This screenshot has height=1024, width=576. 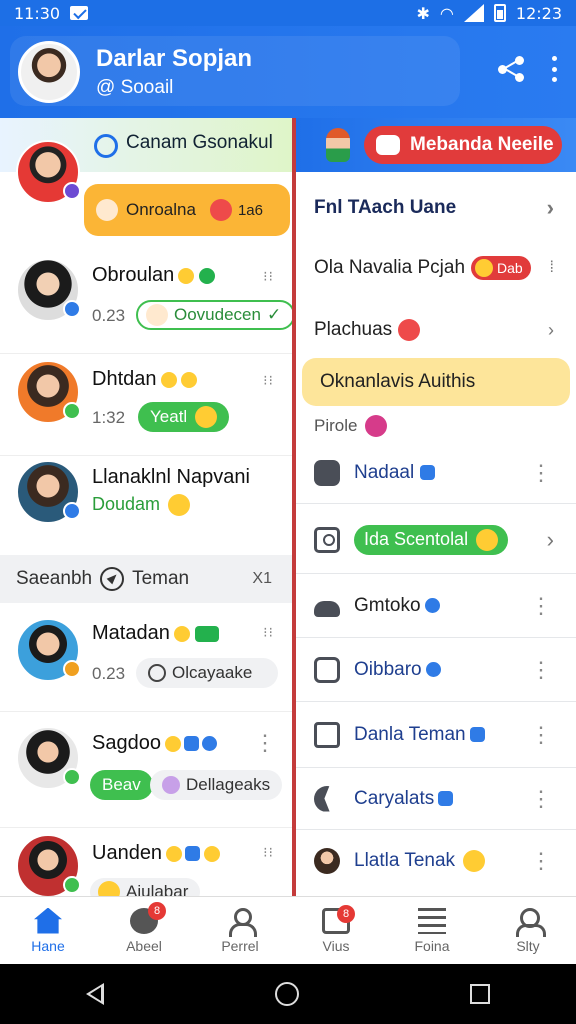 What do you see at coordinates (432, 930) in the screenshot?
I see `nav-foina: Foina` at bounding box center [432, 930].